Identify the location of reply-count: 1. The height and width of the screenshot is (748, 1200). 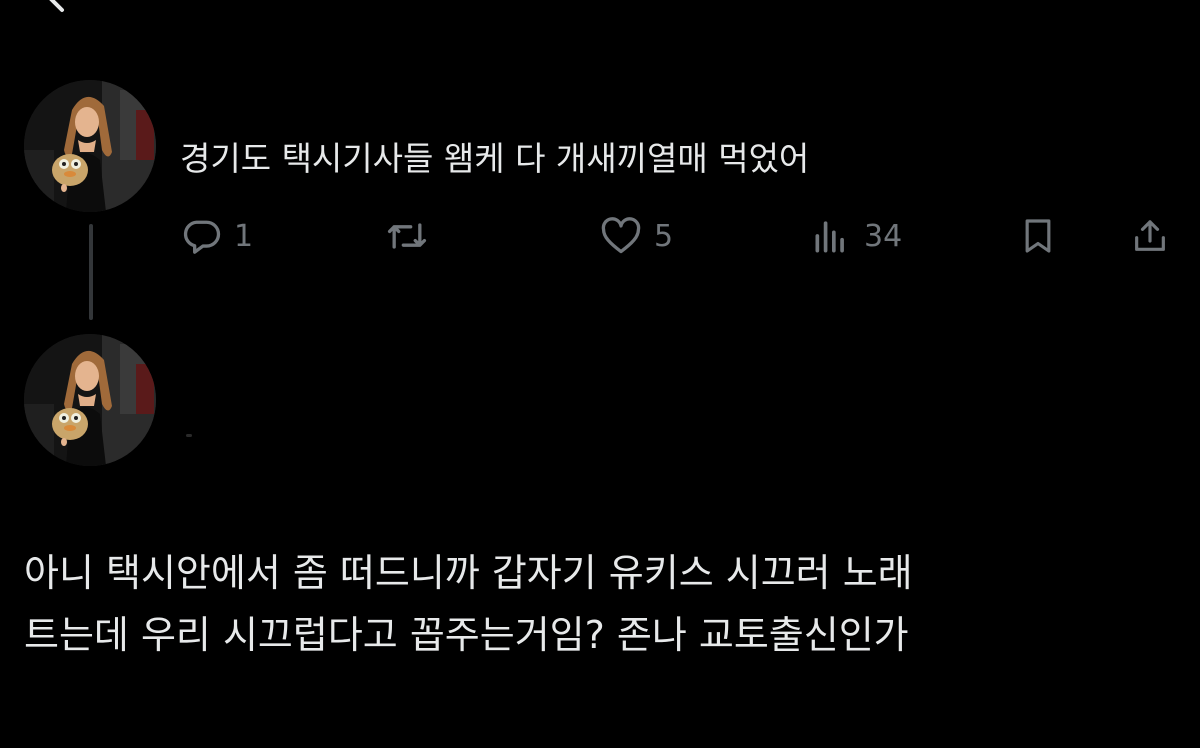
(244, 236).